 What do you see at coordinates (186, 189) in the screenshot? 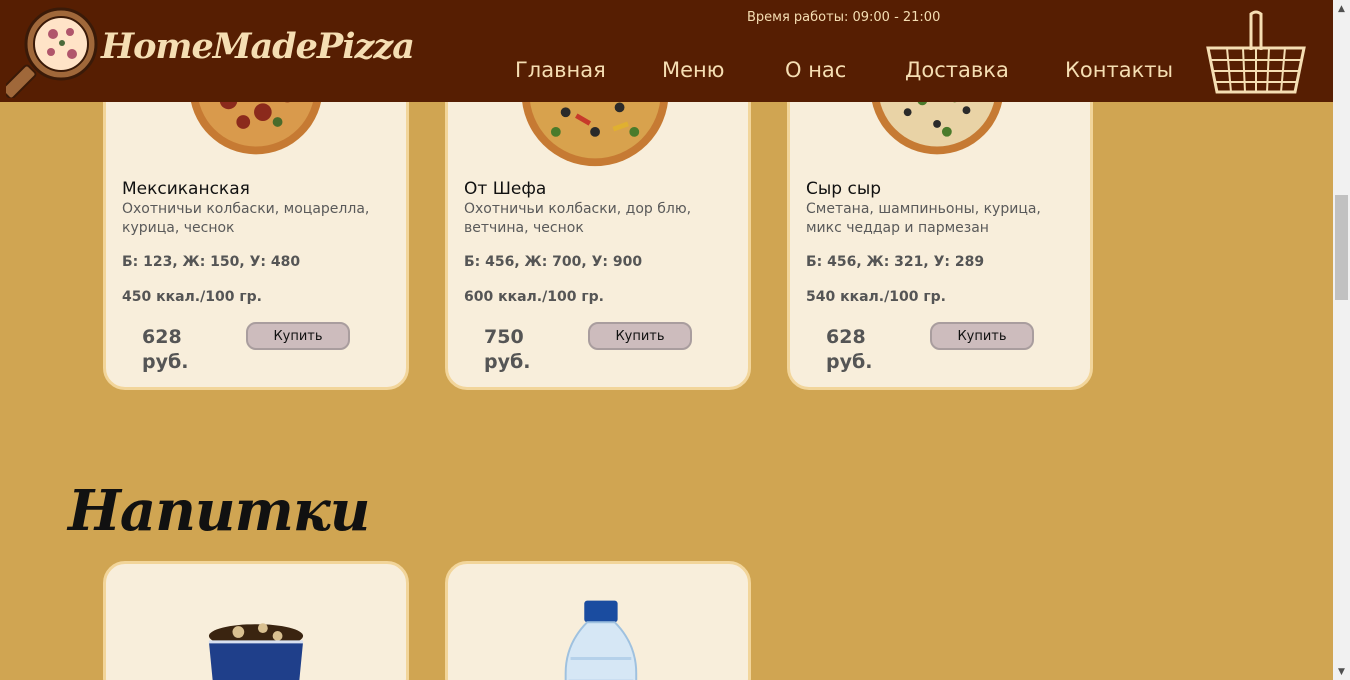
I see `pizza-title: Мексиканская` at bounding box center [186, 189].